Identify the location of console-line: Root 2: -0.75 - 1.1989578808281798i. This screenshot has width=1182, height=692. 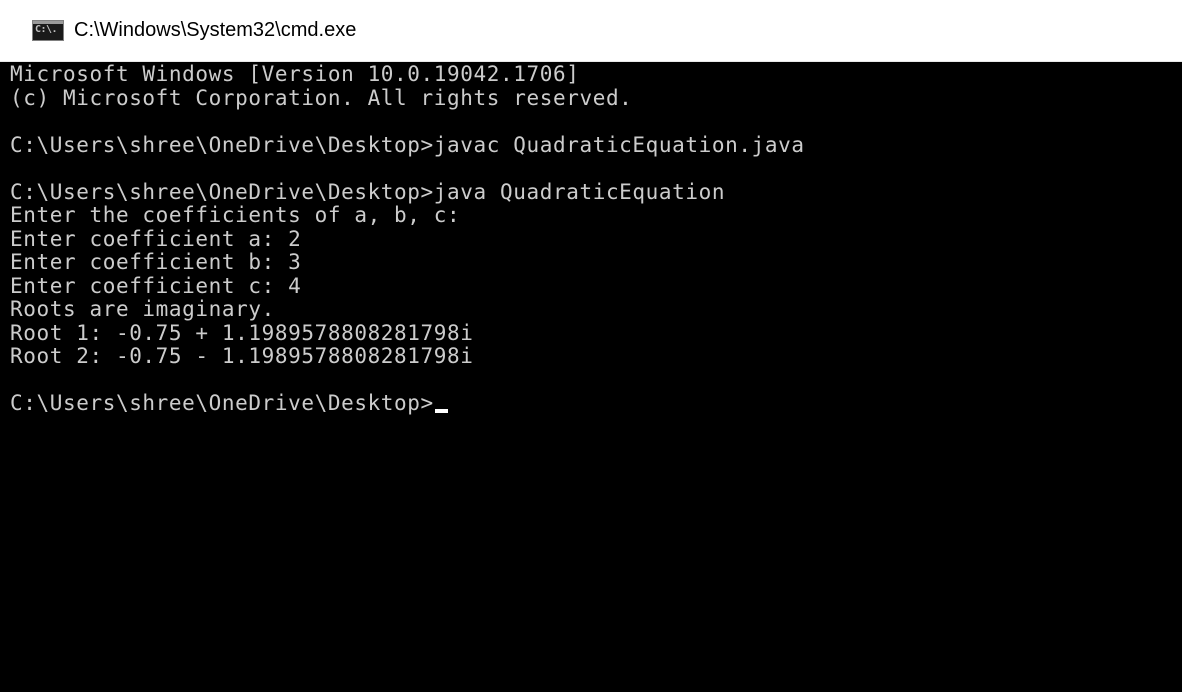
(242, 356).